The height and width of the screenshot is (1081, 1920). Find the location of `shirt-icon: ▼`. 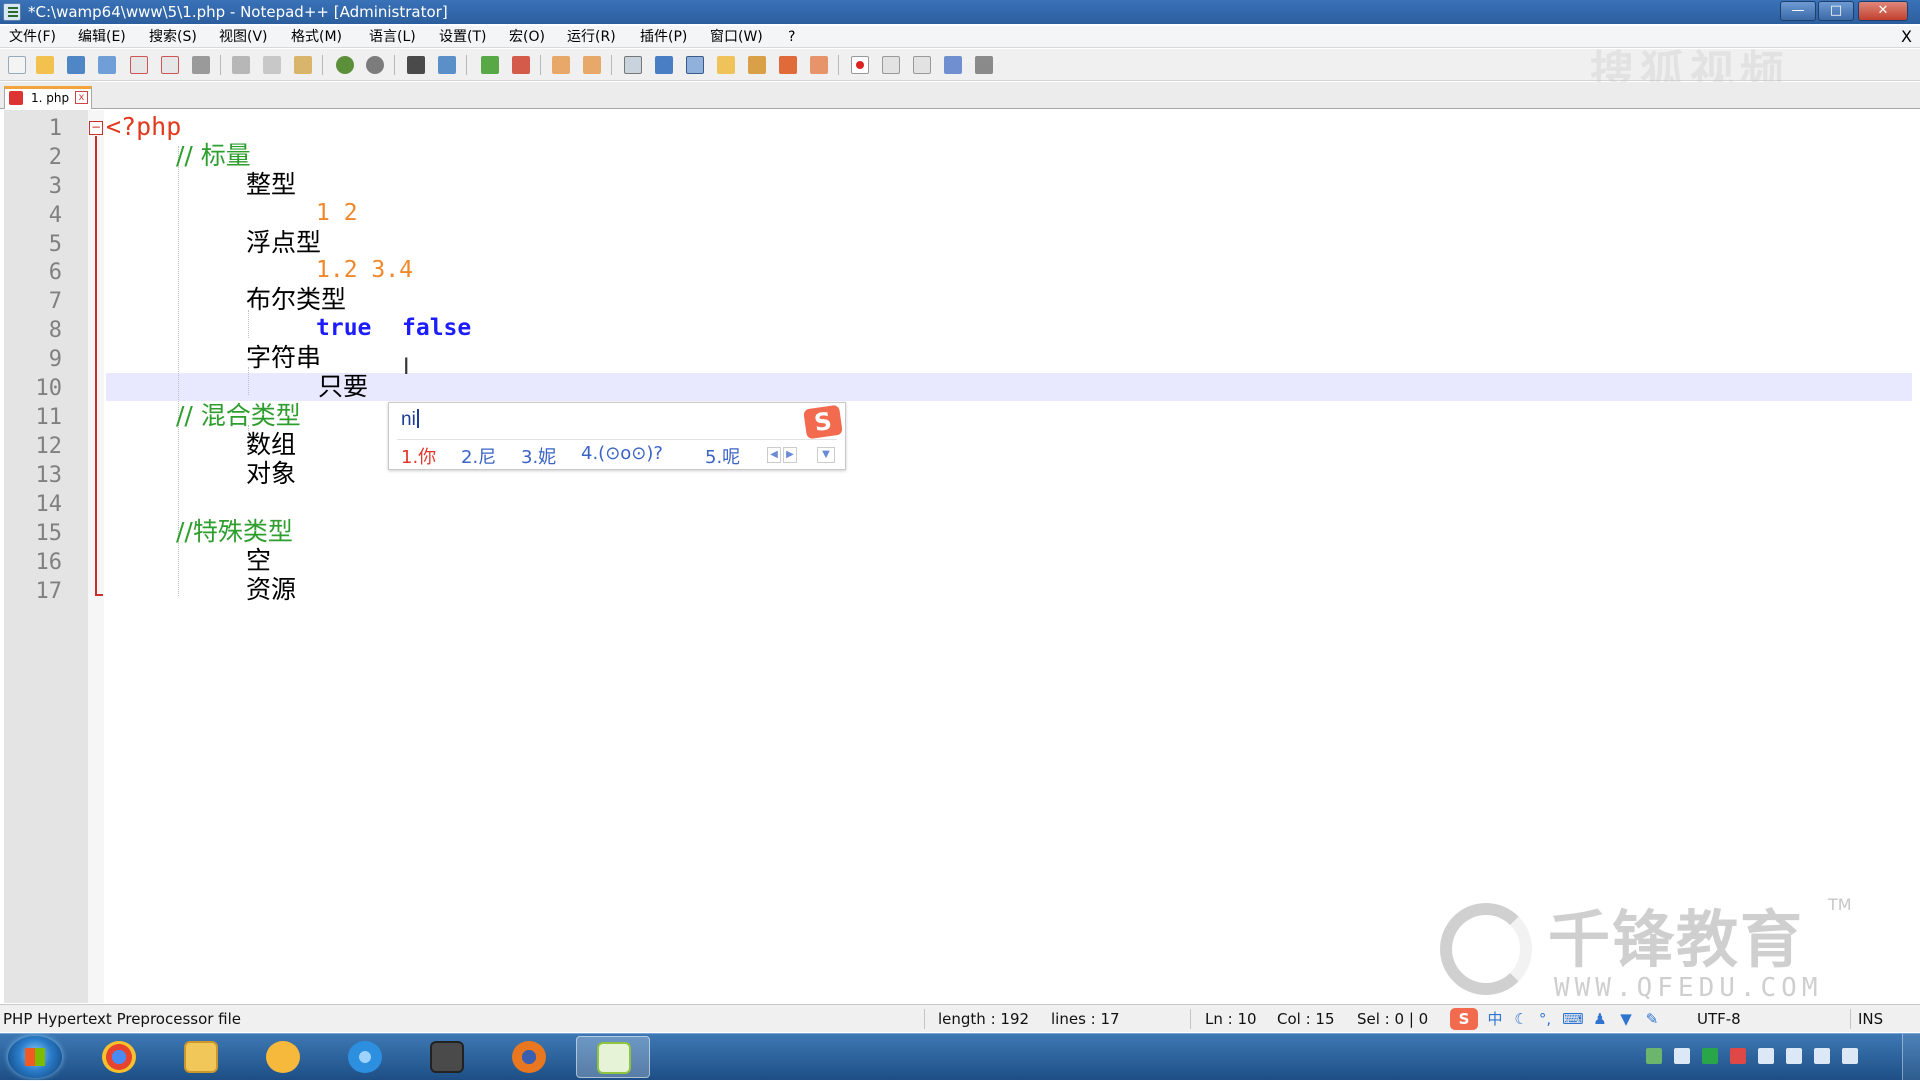

shirt-icon: ▼ is located at coordinates (1626, 1019).